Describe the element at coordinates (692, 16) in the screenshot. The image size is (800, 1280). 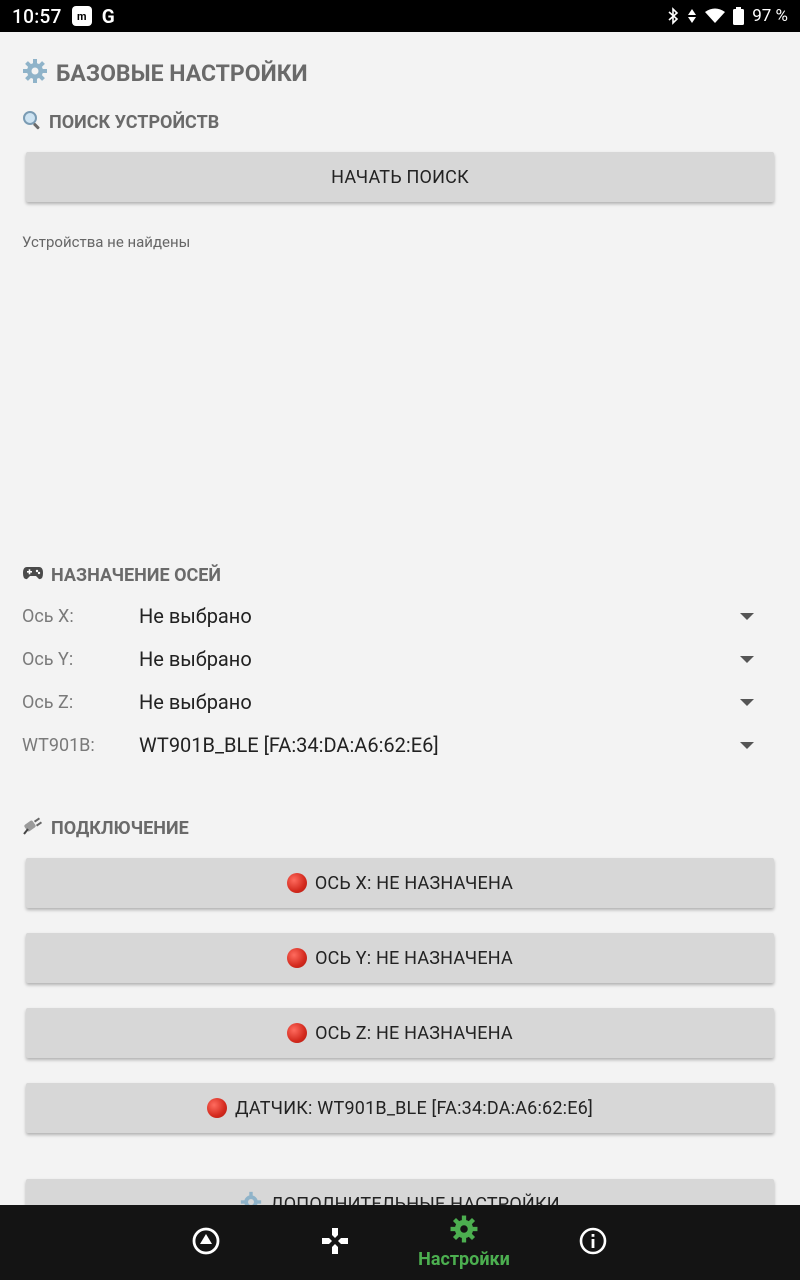
I see `data-transfer-icon` at that location.